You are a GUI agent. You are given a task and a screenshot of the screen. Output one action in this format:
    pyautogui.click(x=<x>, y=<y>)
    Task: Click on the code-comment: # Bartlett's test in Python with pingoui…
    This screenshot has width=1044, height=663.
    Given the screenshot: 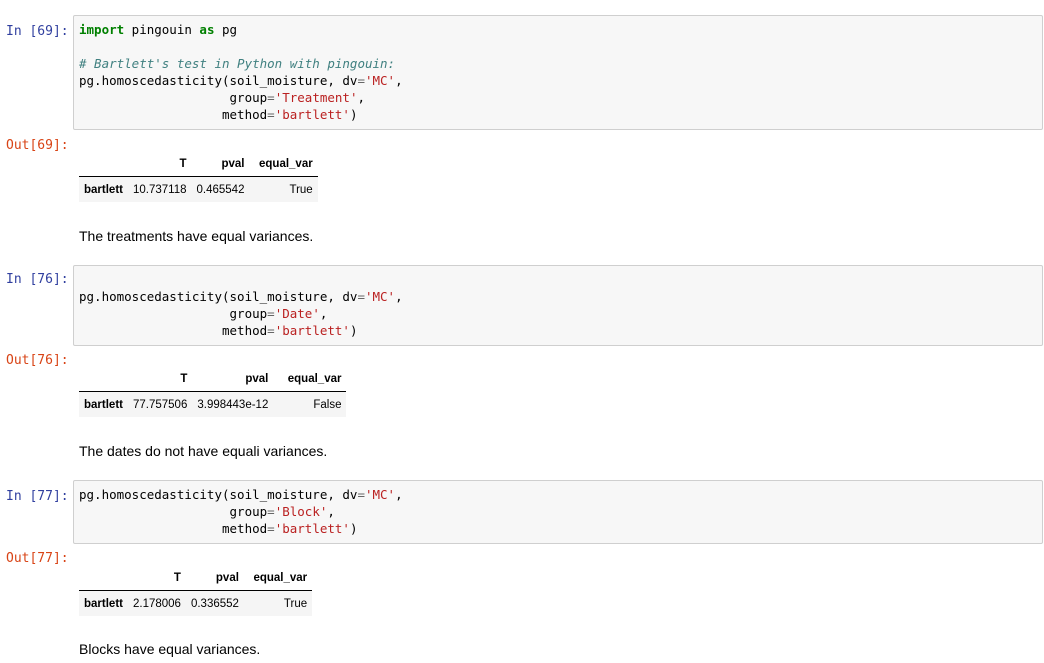 What is the action you would take?
    pyautogui.click(x=237, y=63)
    